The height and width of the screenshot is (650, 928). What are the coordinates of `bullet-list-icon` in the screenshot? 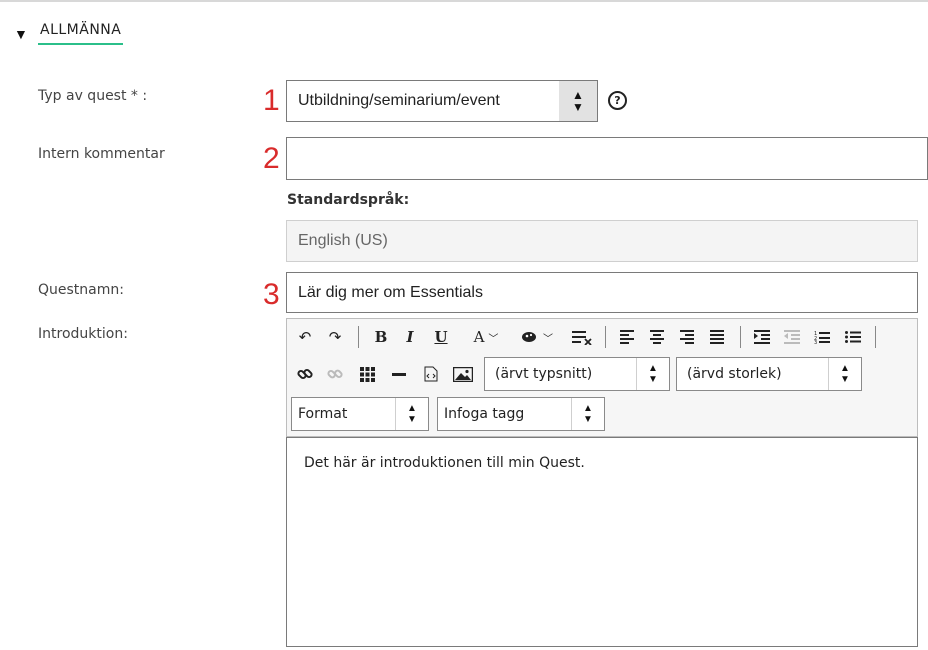 It's located at (853, 337).